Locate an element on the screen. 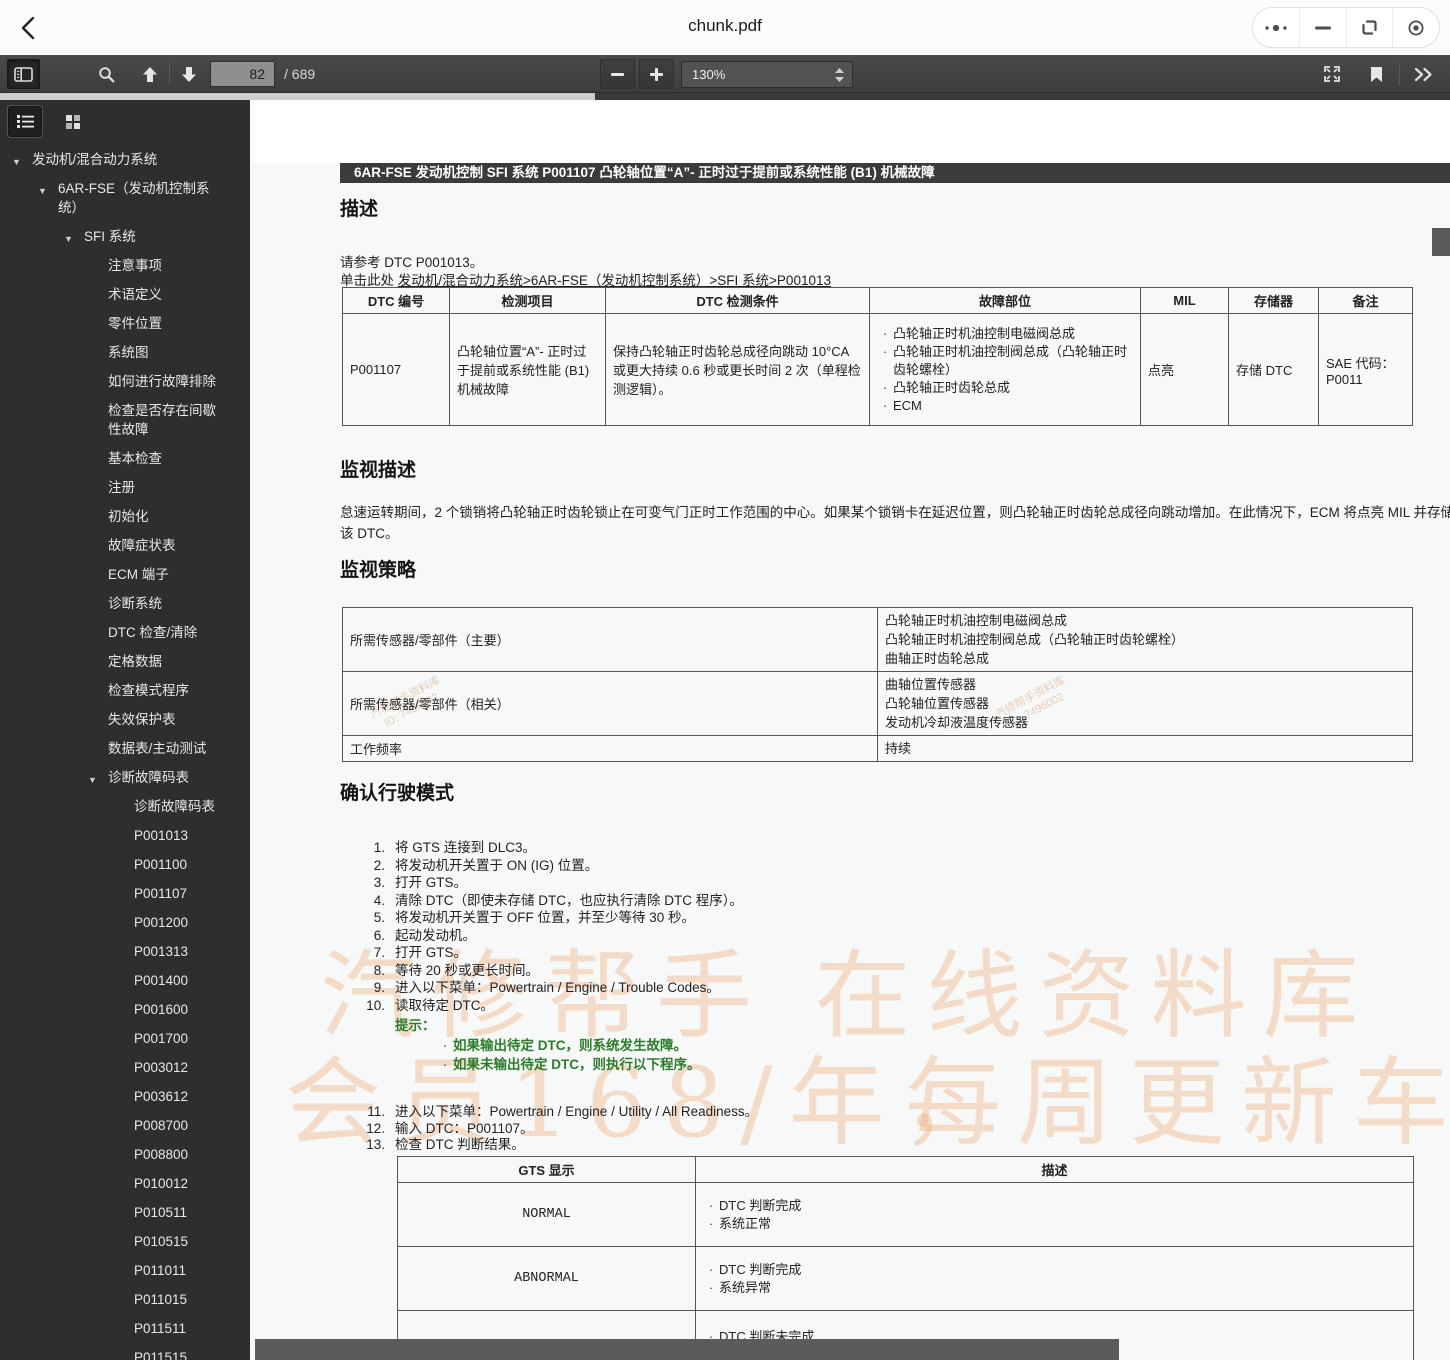  zoom-out-button is located at coordinates (617, 74).